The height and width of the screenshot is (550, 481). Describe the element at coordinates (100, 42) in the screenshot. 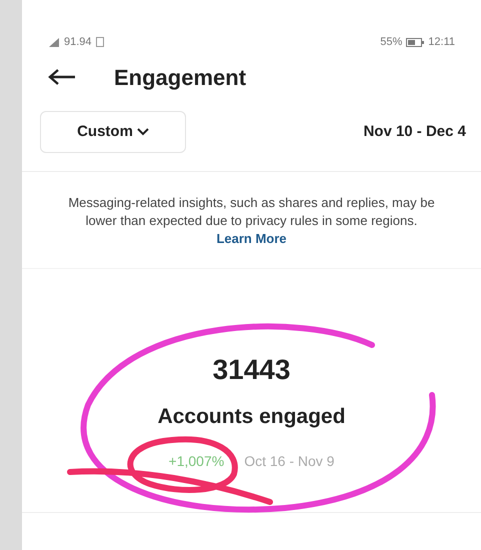

I see `sim-icon` at that location.